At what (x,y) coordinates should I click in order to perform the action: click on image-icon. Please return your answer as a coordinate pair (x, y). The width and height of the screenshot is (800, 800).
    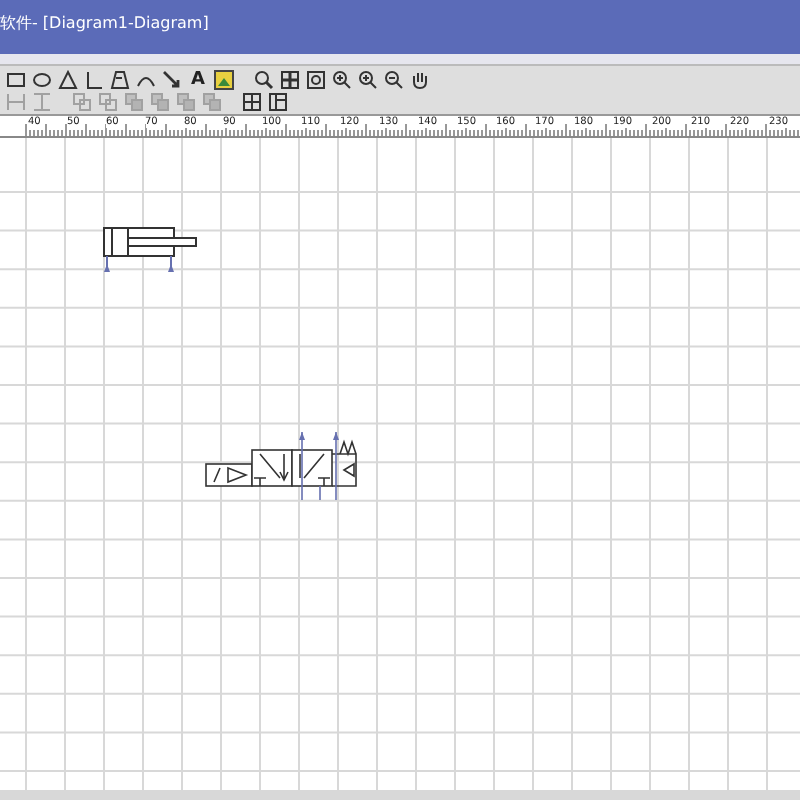
    Looking at the image, I should click on (224, 79).